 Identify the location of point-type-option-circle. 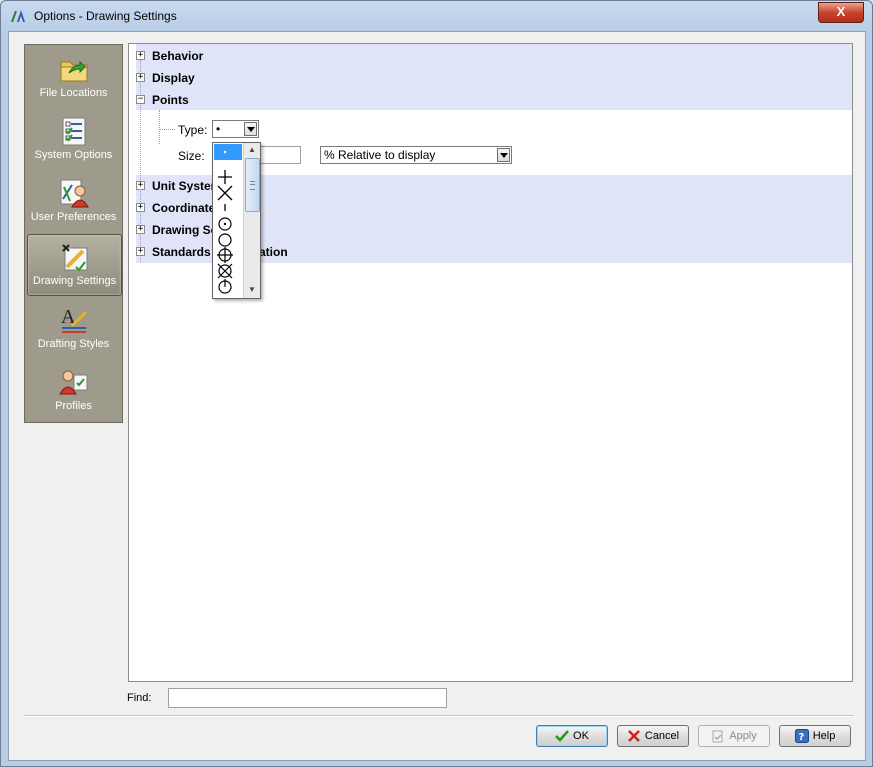
(228, 240).